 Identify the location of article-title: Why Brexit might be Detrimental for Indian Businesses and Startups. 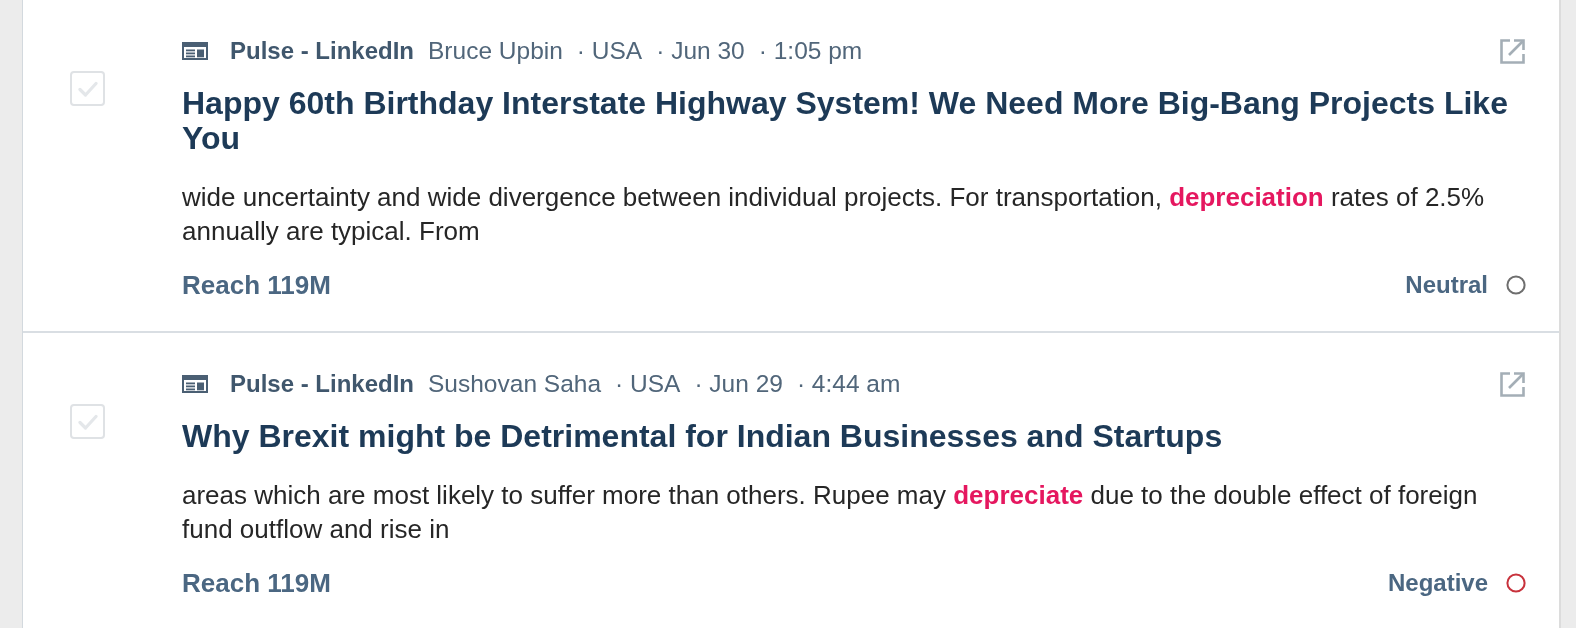
(854, 436).